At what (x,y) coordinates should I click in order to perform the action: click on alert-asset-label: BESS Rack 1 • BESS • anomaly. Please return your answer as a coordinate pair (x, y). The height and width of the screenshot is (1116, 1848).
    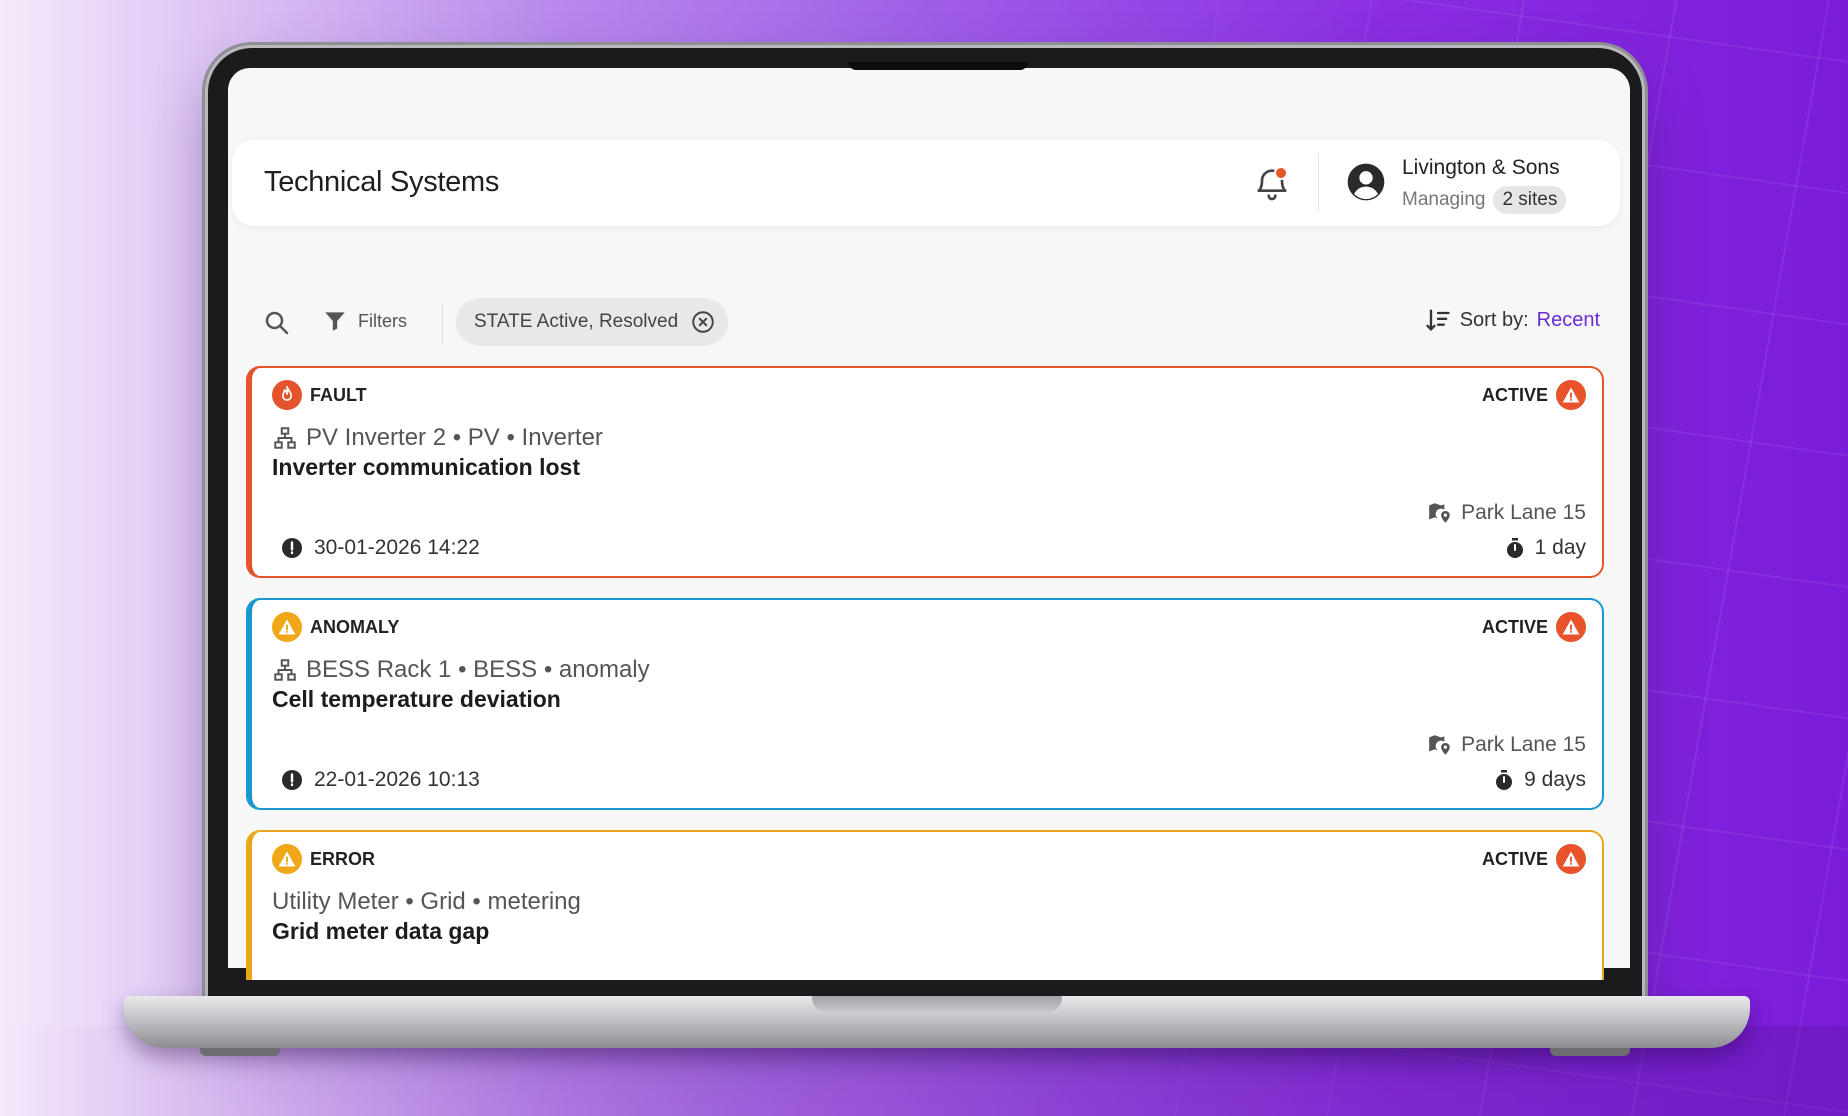
    Looking at the image, I should click on (478, 669).